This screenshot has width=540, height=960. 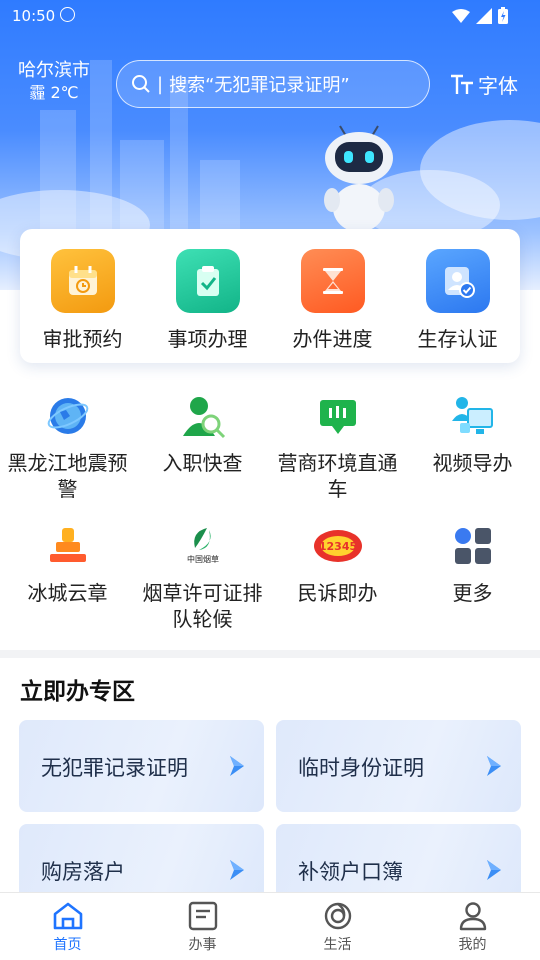 I want to click on quick-progress: 办件进度, so click(x=332, y=296).